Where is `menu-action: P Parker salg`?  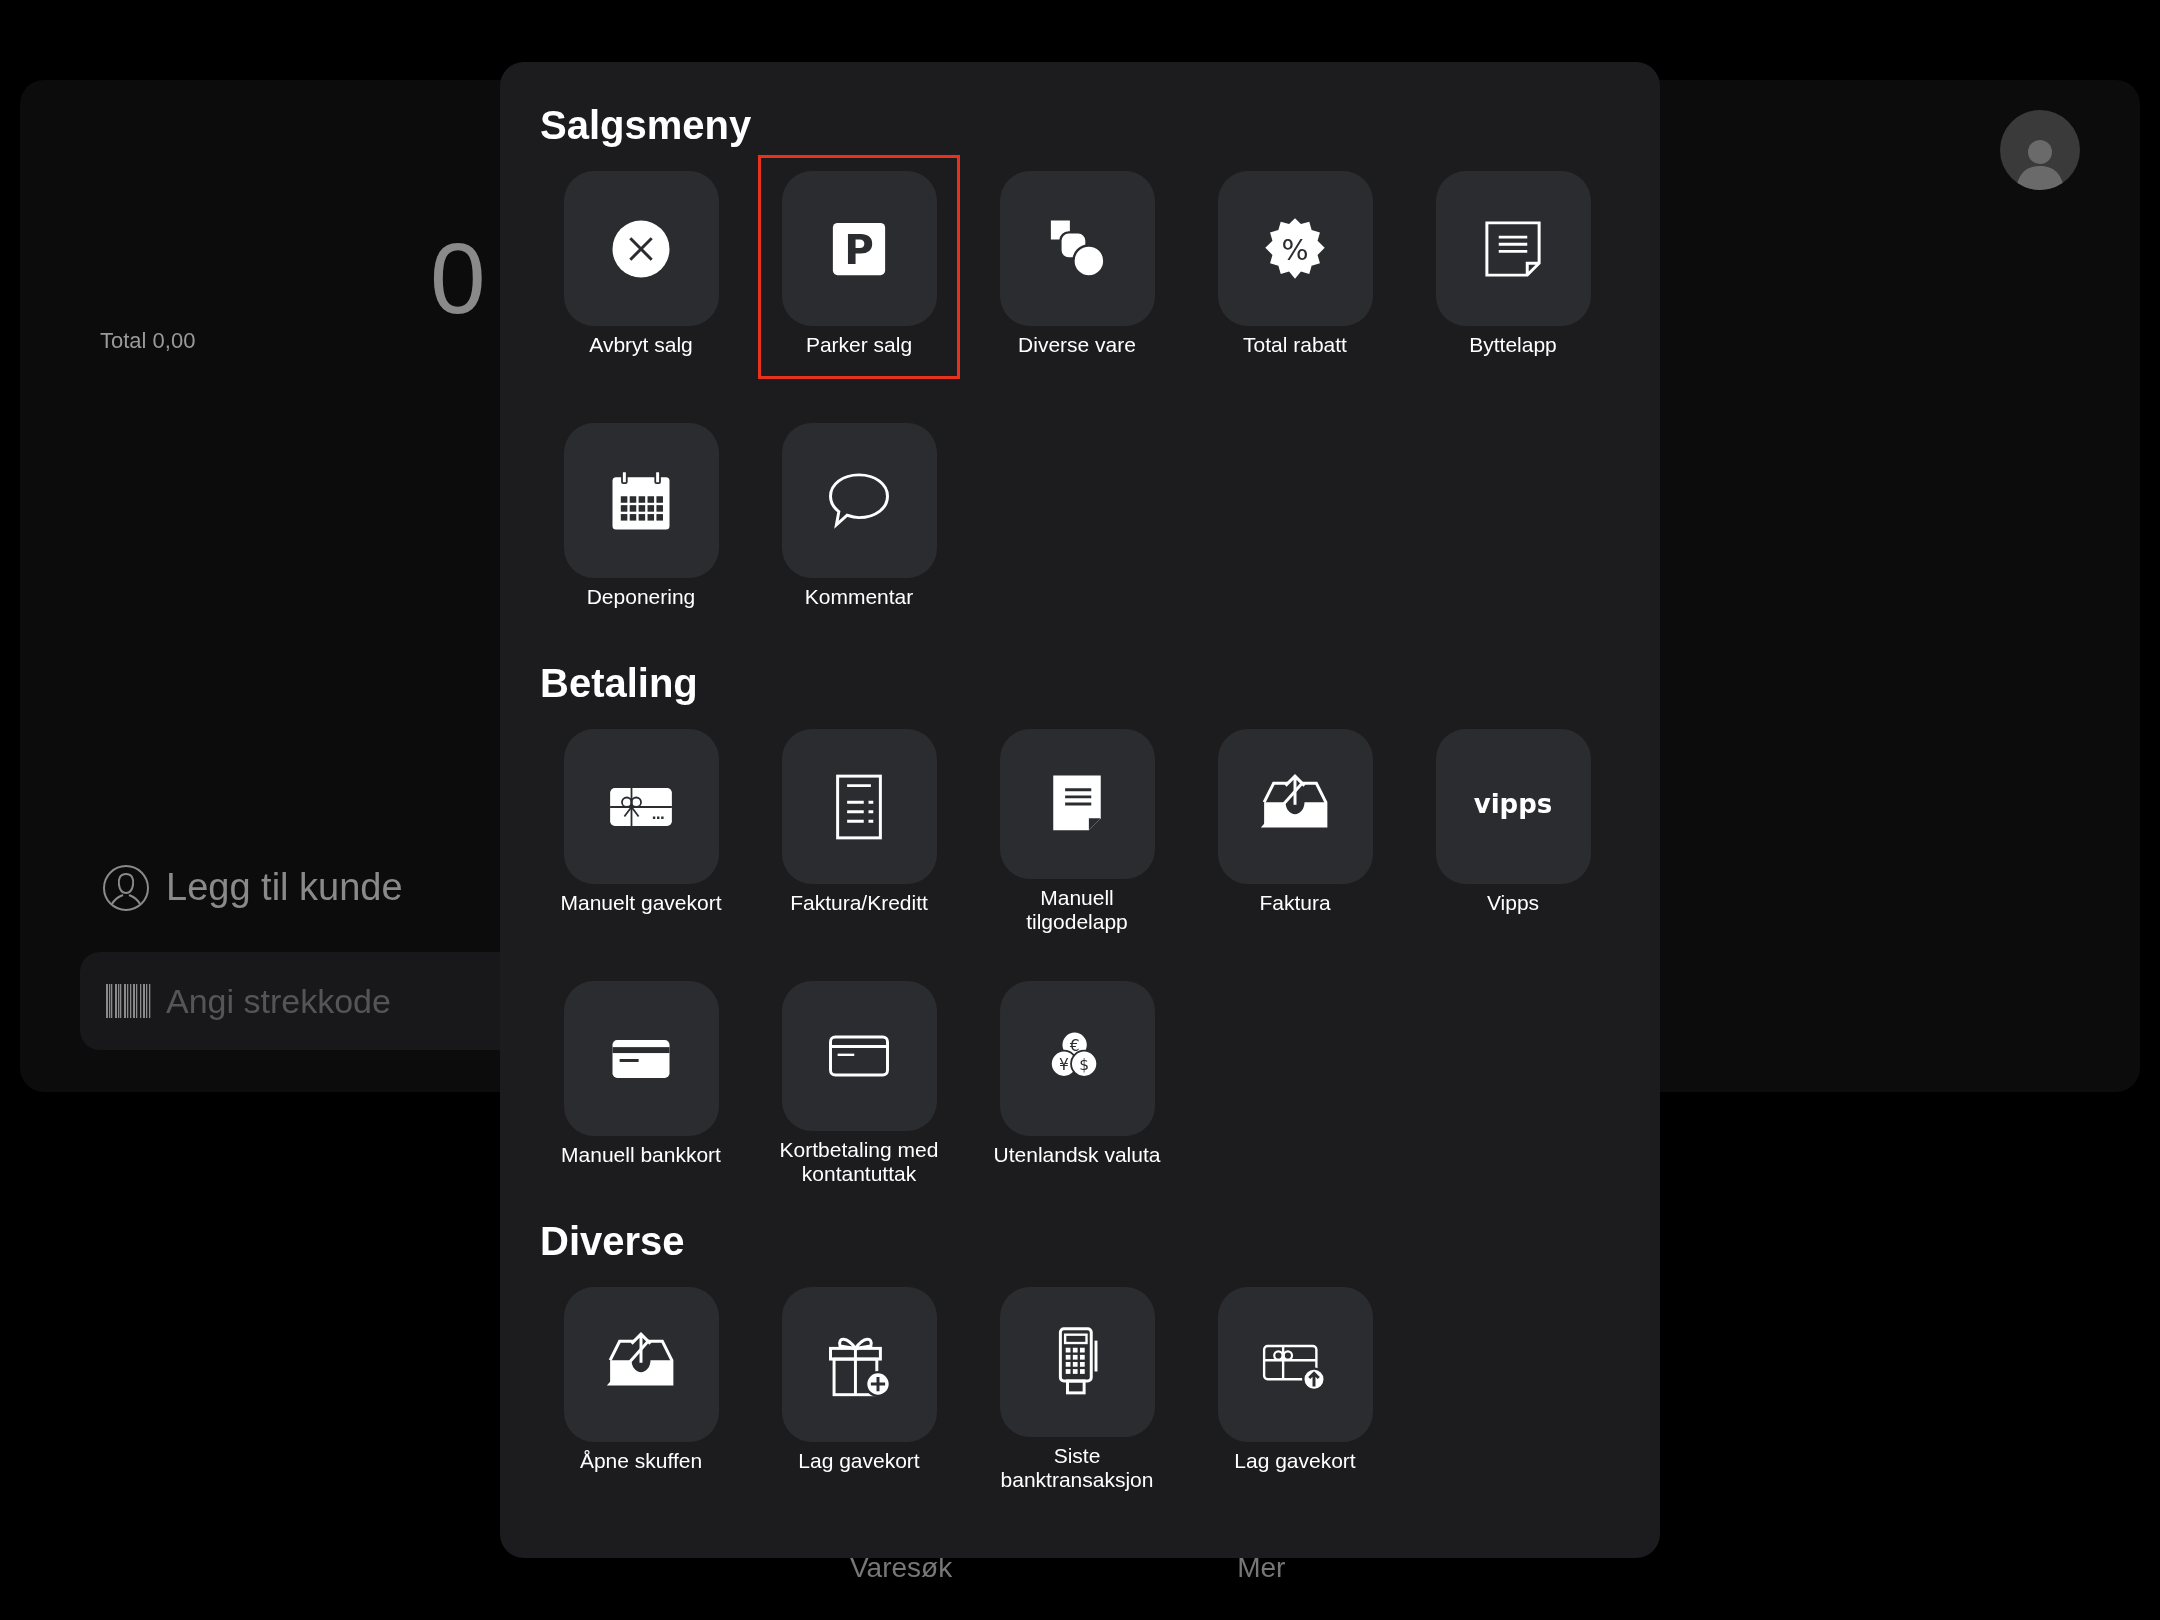 menu-action: P Parker salg is located at coordinates (859, 267).